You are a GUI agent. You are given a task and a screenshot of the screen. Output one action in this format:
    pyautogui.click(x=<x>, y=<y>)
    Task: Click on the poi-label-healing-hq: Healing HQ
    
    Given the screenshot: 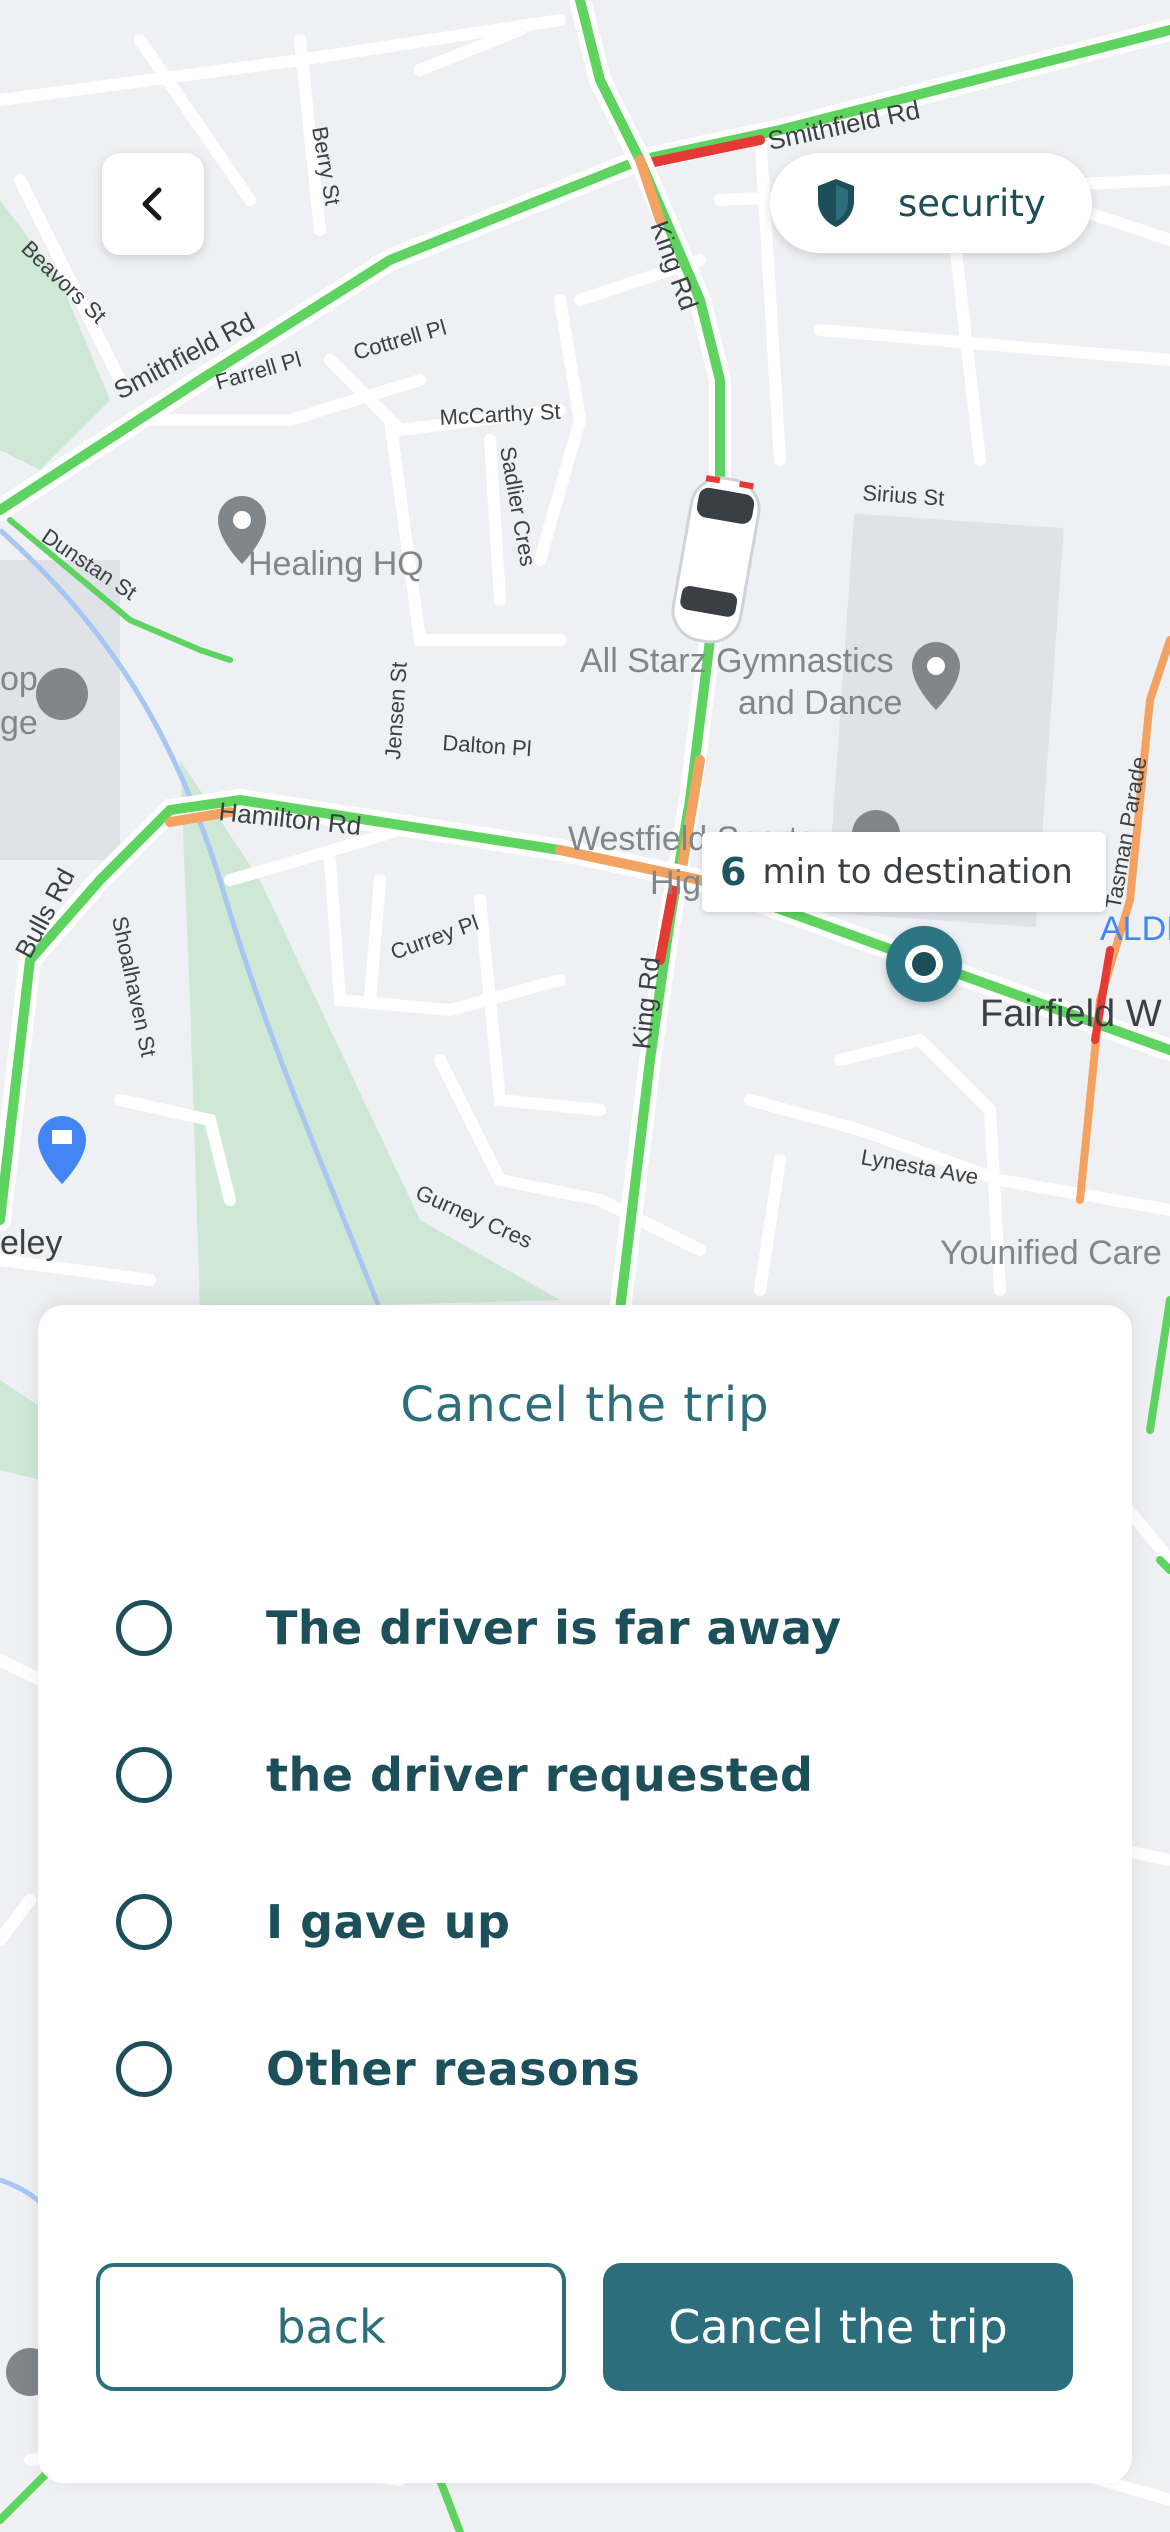 What is the action you would take?
    pyautogui.click(x=336, y=564)
    